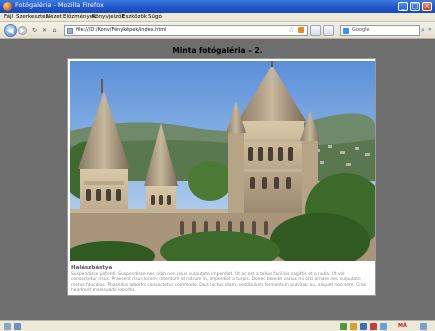 This screenshot has width=435, height=331. Describe the element at coordinates (415, 6) in the screenshot. I see `maximize-button: □` at that location.